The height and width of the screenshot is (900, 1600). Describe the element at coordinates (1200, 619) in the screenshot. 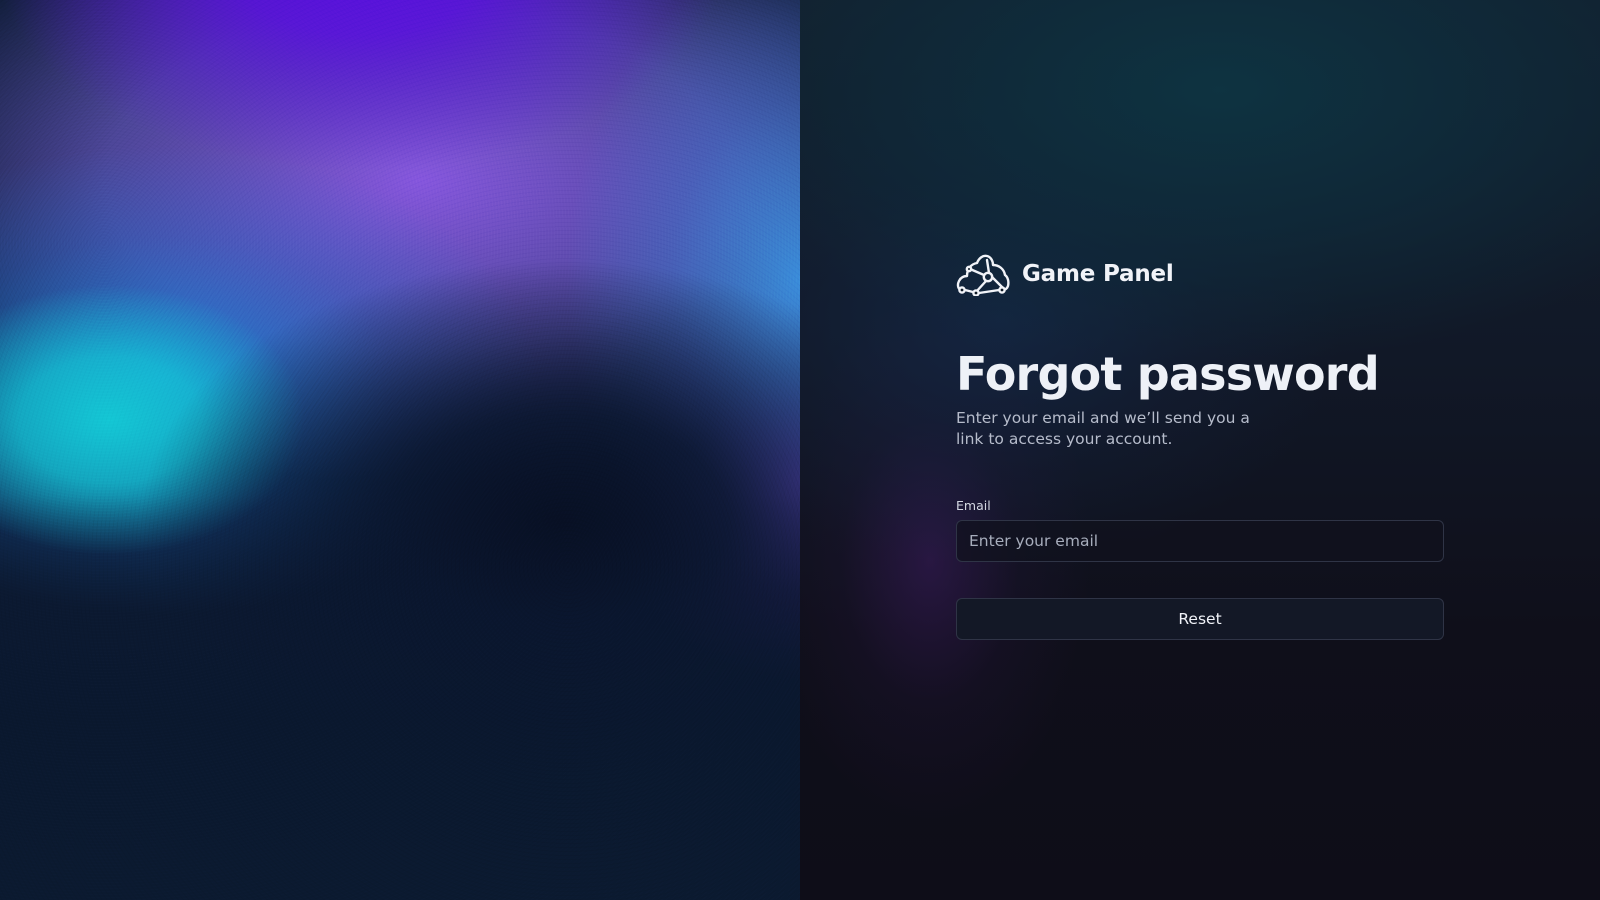

I see `reset-button: Reset` at that location.